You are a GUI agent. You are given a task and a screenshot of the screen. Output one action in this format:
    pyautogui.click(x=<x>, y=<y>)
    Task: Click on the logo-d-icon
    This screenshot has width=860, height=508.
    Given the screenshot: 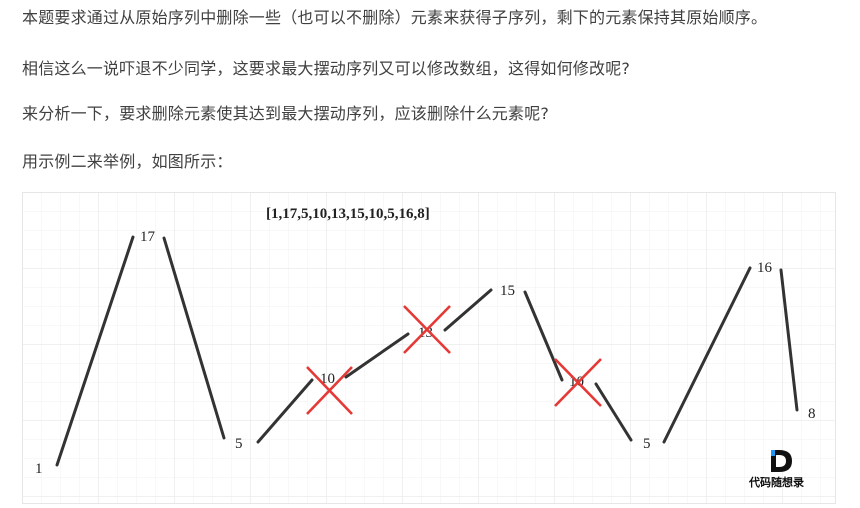 What is the action you would take?
    pyautogui.click(x=781, y=461)
    